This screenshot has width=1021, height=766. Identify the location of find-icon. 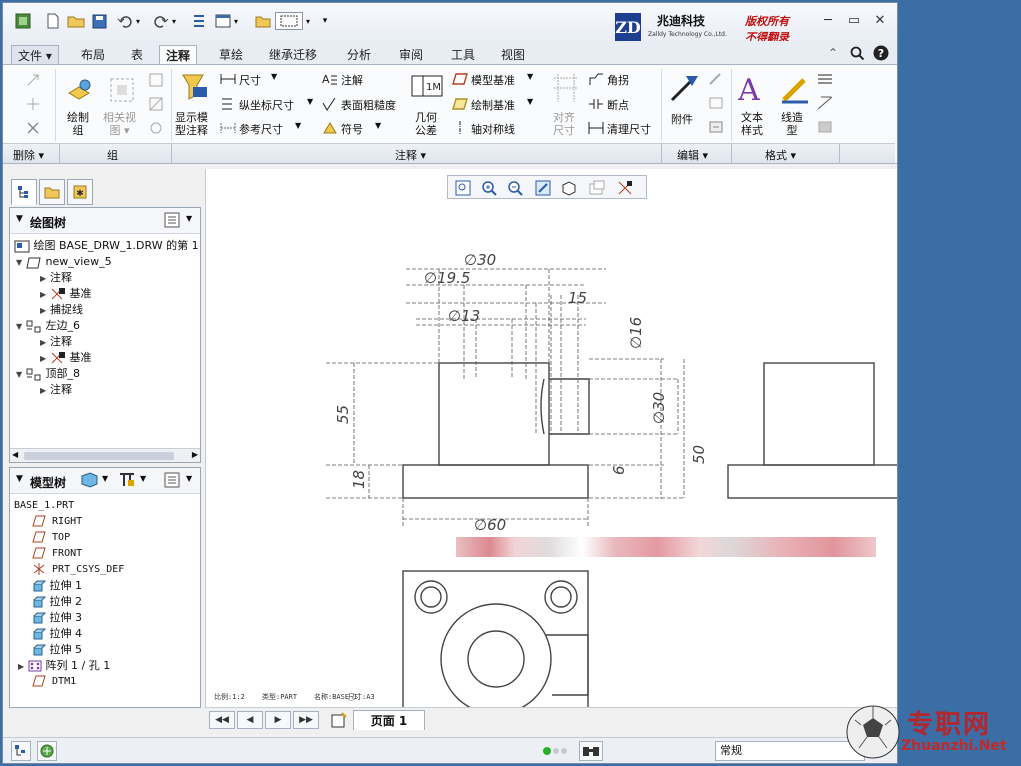
(591, 751).